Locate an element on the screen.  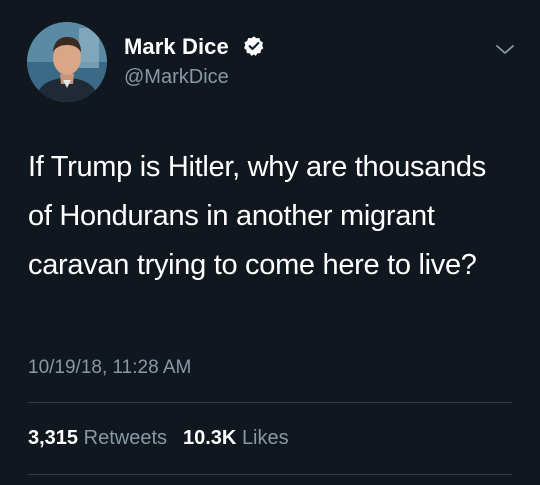
tweet-timestamp: 10/19/18, 11:28 AM is located at coordinates (109, 368).